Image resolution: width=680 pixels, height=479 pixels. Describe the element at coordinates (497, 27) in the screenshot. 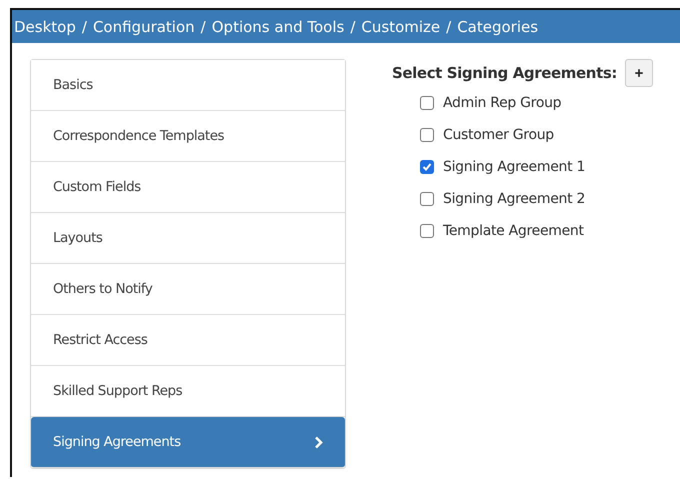

I see `breadcrumb-link: Categories` at that location.